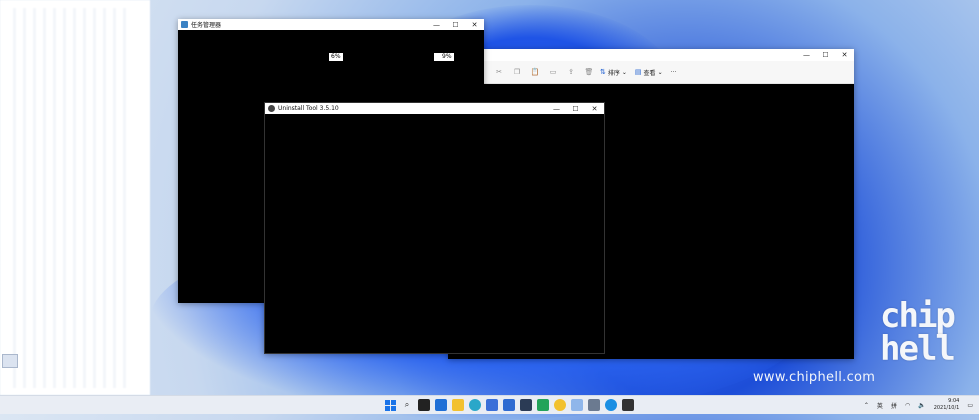 Image resolution: width=979 pixels, height=420 pixels. What do you see at coordinates (499, 72) in the screenshot?
I see `cut-icon: ✂` at bounding box center [499, 72].